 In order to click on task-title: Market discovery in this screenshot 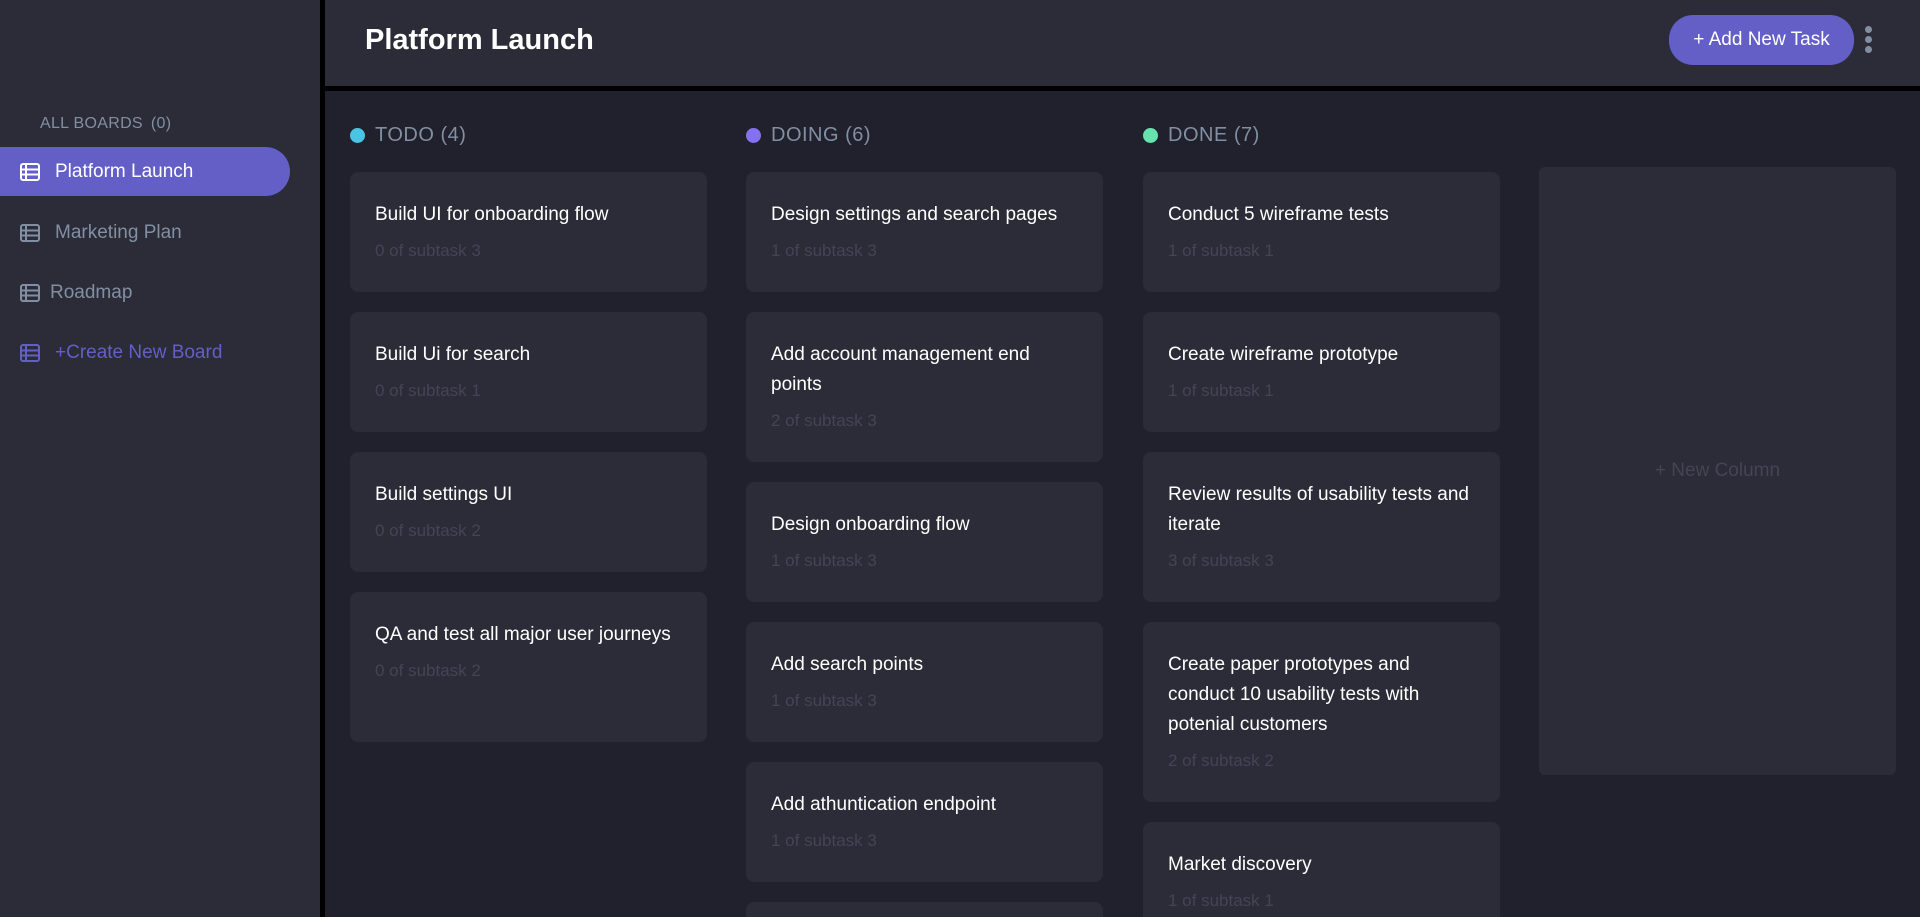, I will do `click(1240, 864)`.